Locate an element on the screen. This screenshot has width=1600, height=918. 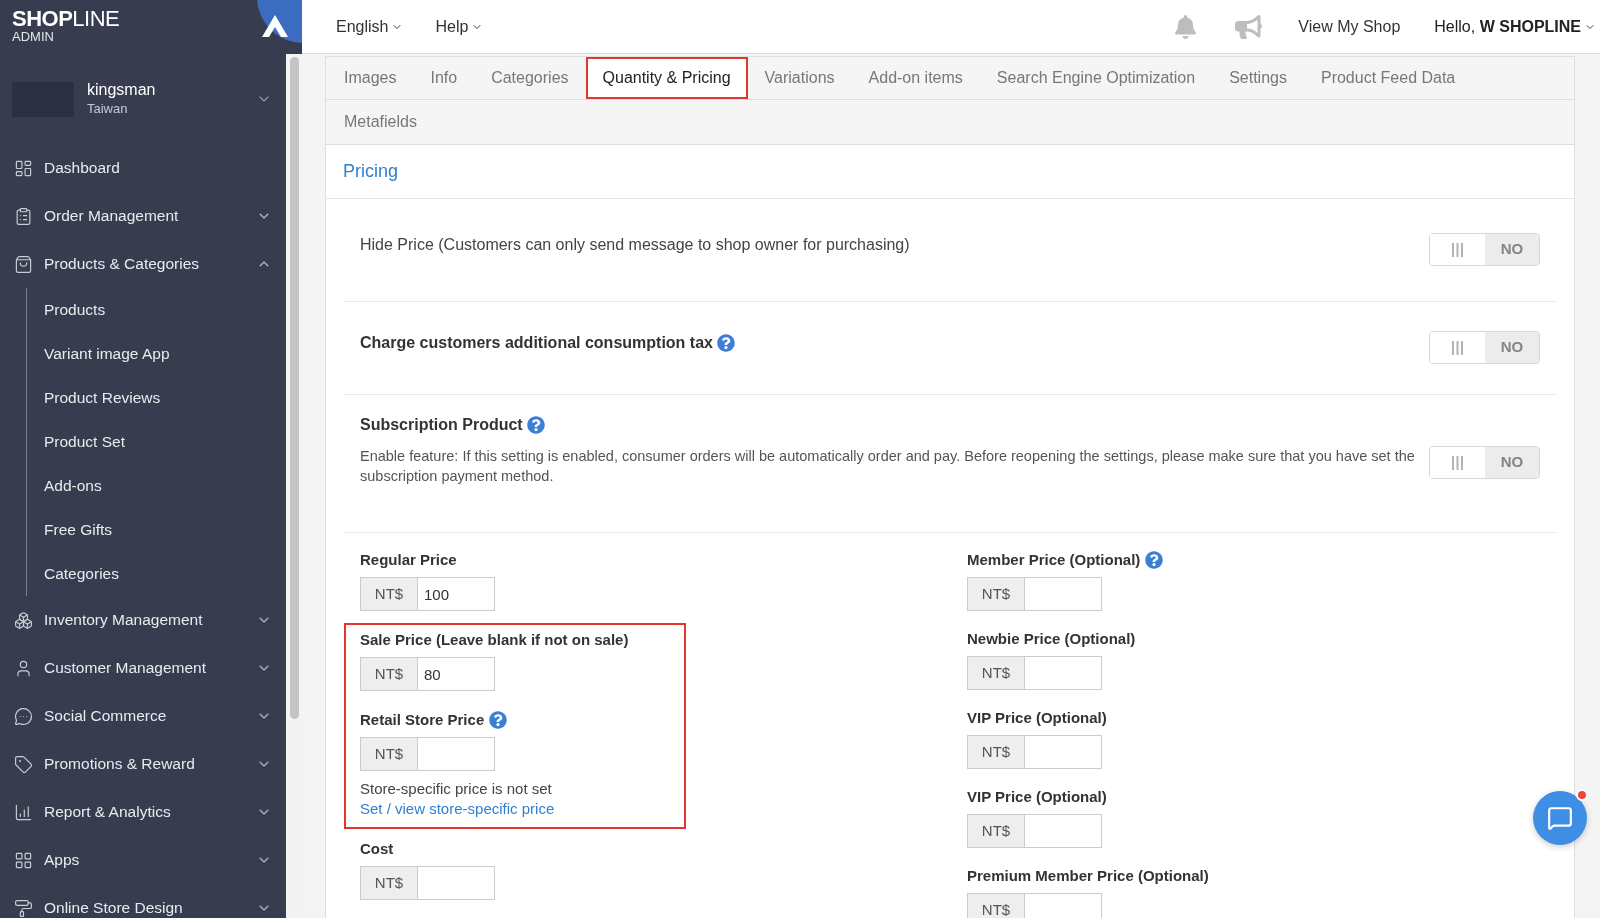
sidebar-subitem: Product Reviews is located at coordinates (156, 398).